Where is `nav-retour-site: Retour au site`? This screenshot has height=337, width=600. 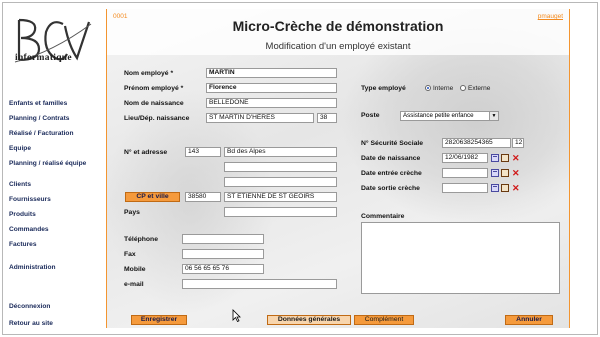
nav-retour-site: Retour au site is located at coordinates (31, 323).